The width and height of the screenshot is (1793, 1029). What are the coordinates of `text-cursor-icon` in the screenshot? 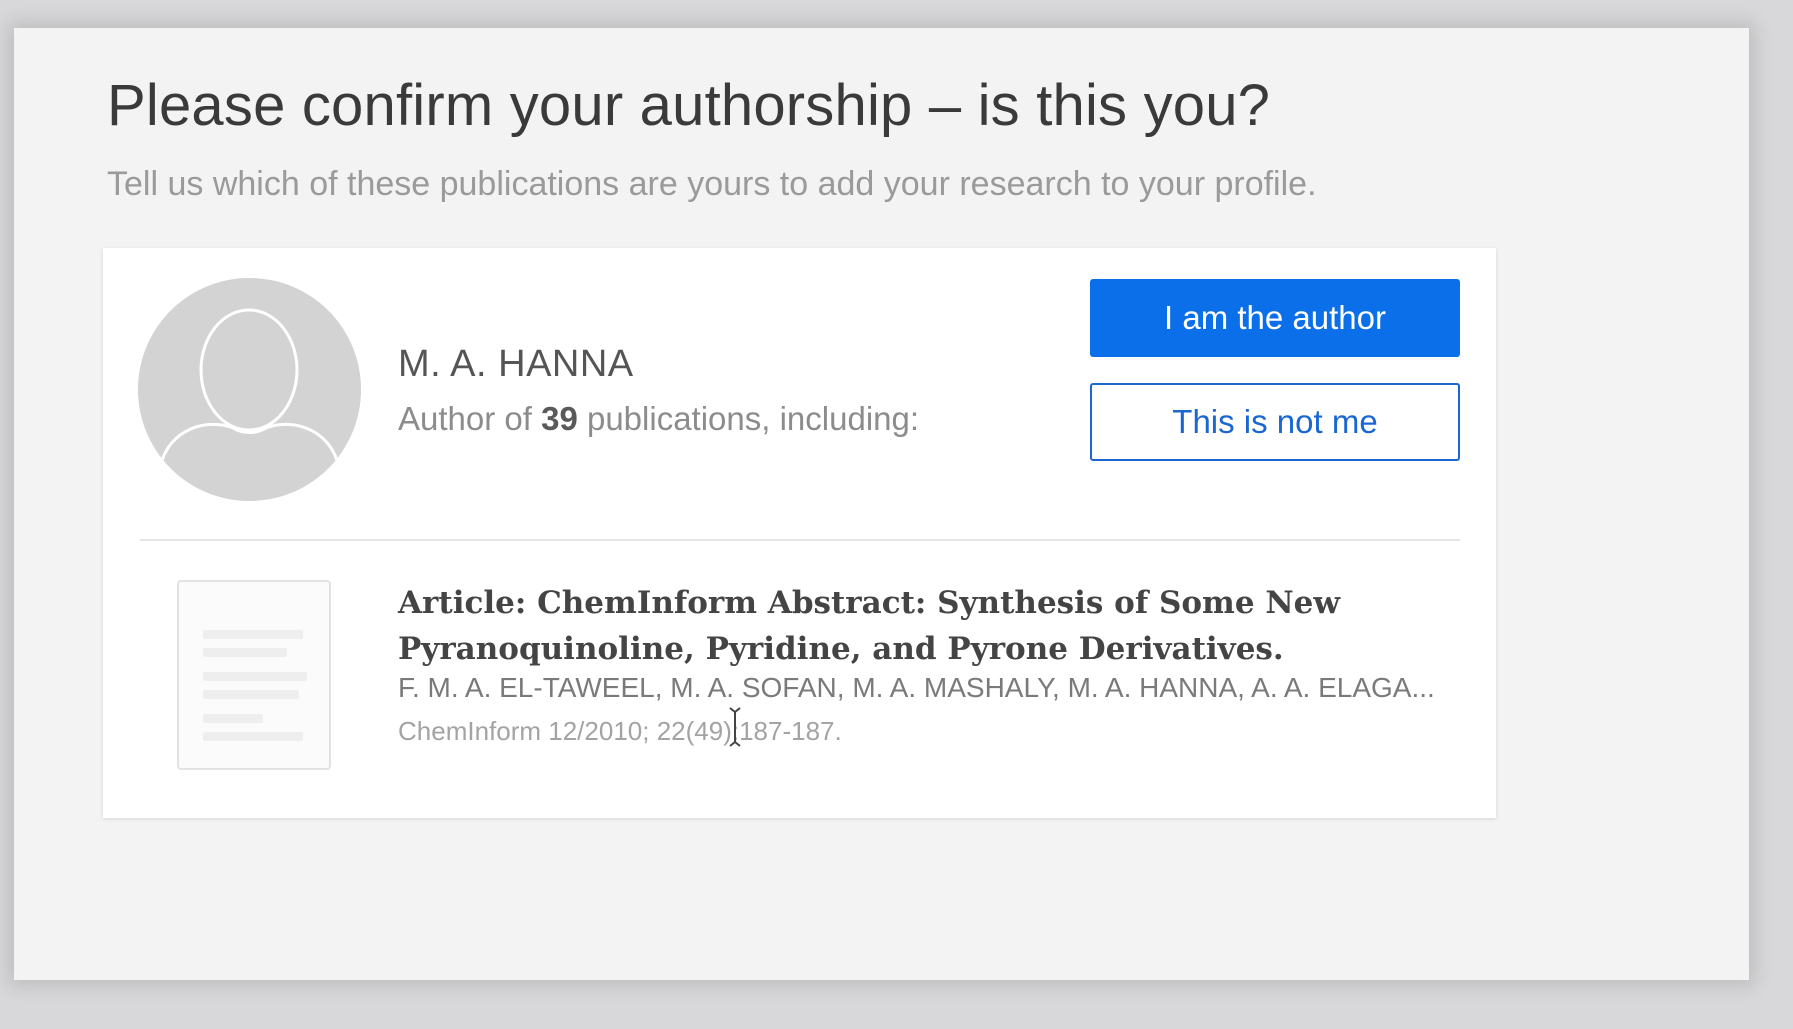 It's located at (735, 727).